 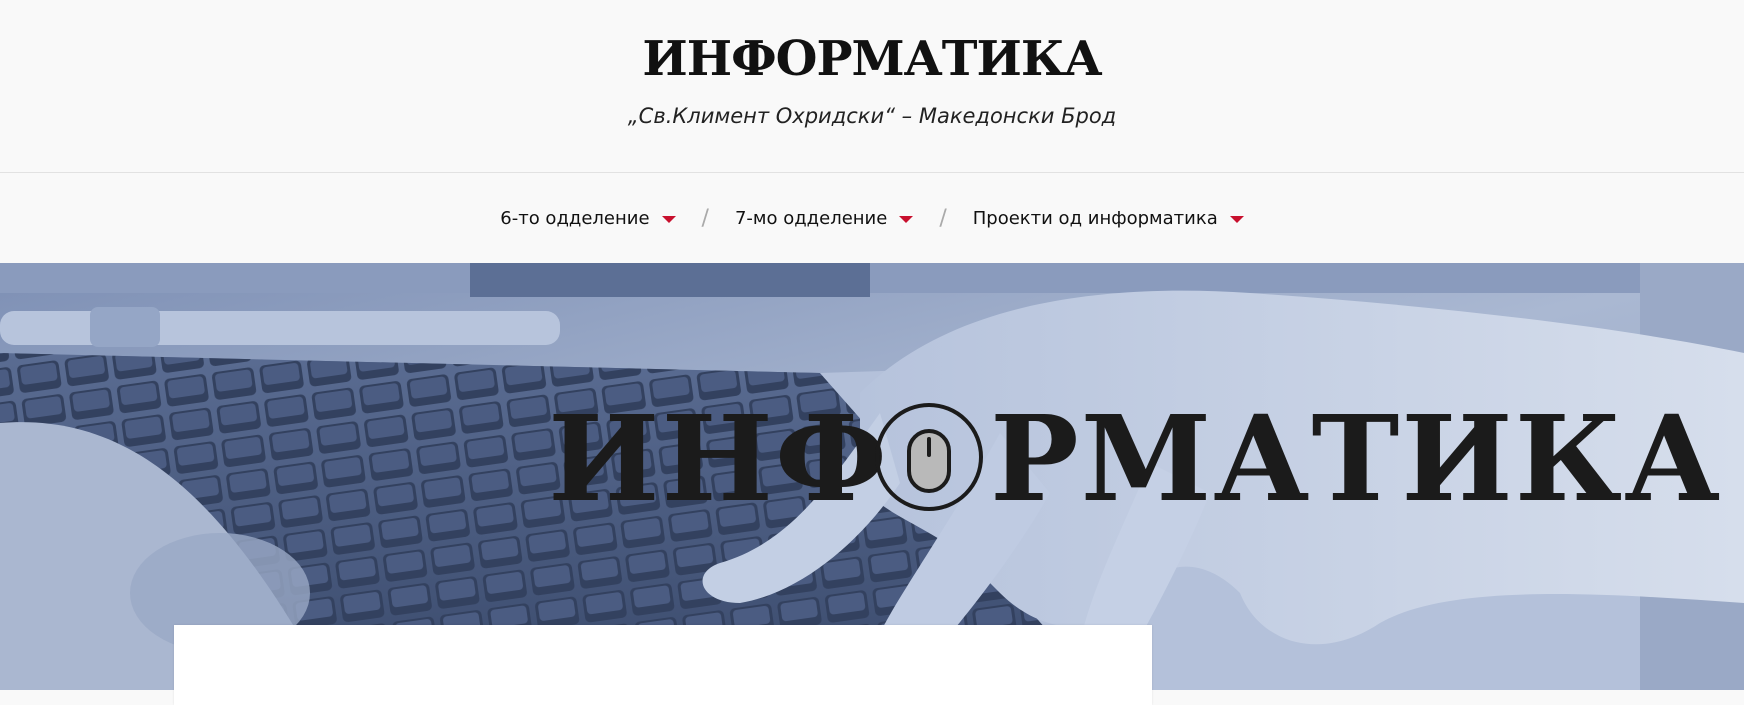 What do you see at coordinates (574, 218) in the screenshot?
I see `nav-item-label: 6-то одделение` at bounding box center [574, 218].